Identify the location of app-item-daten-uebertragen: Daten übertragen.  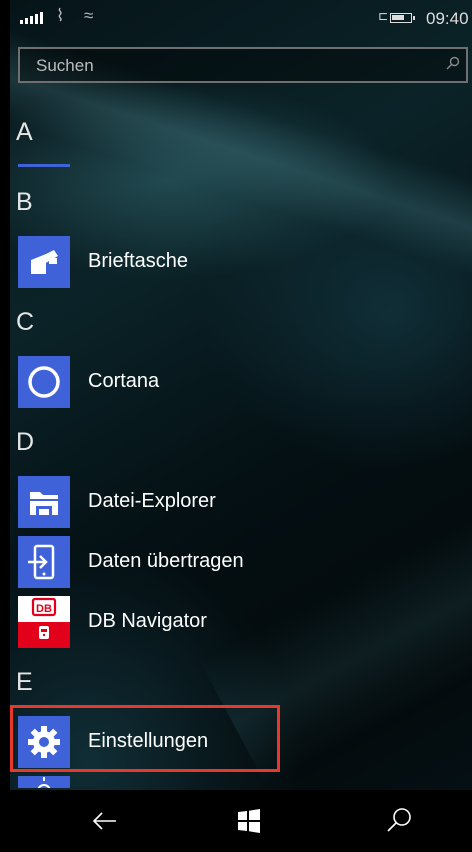
(238, 564).